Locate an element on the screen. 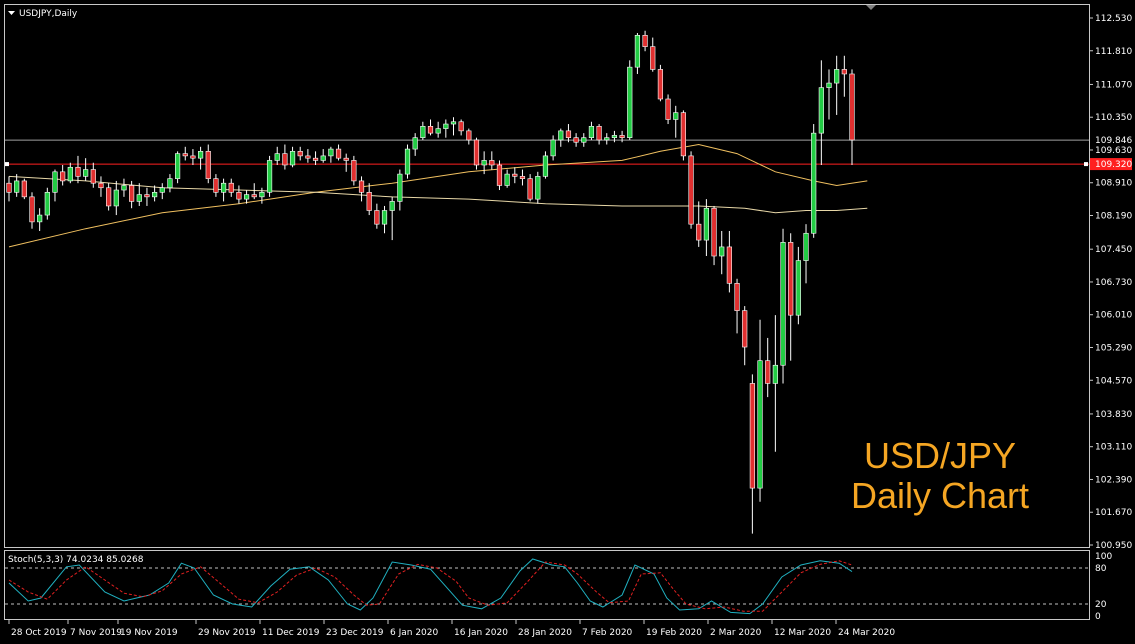 This screenshot has width=1135, height=644. bid-price-label: 109.846 is located at coordinates (1113, 141).